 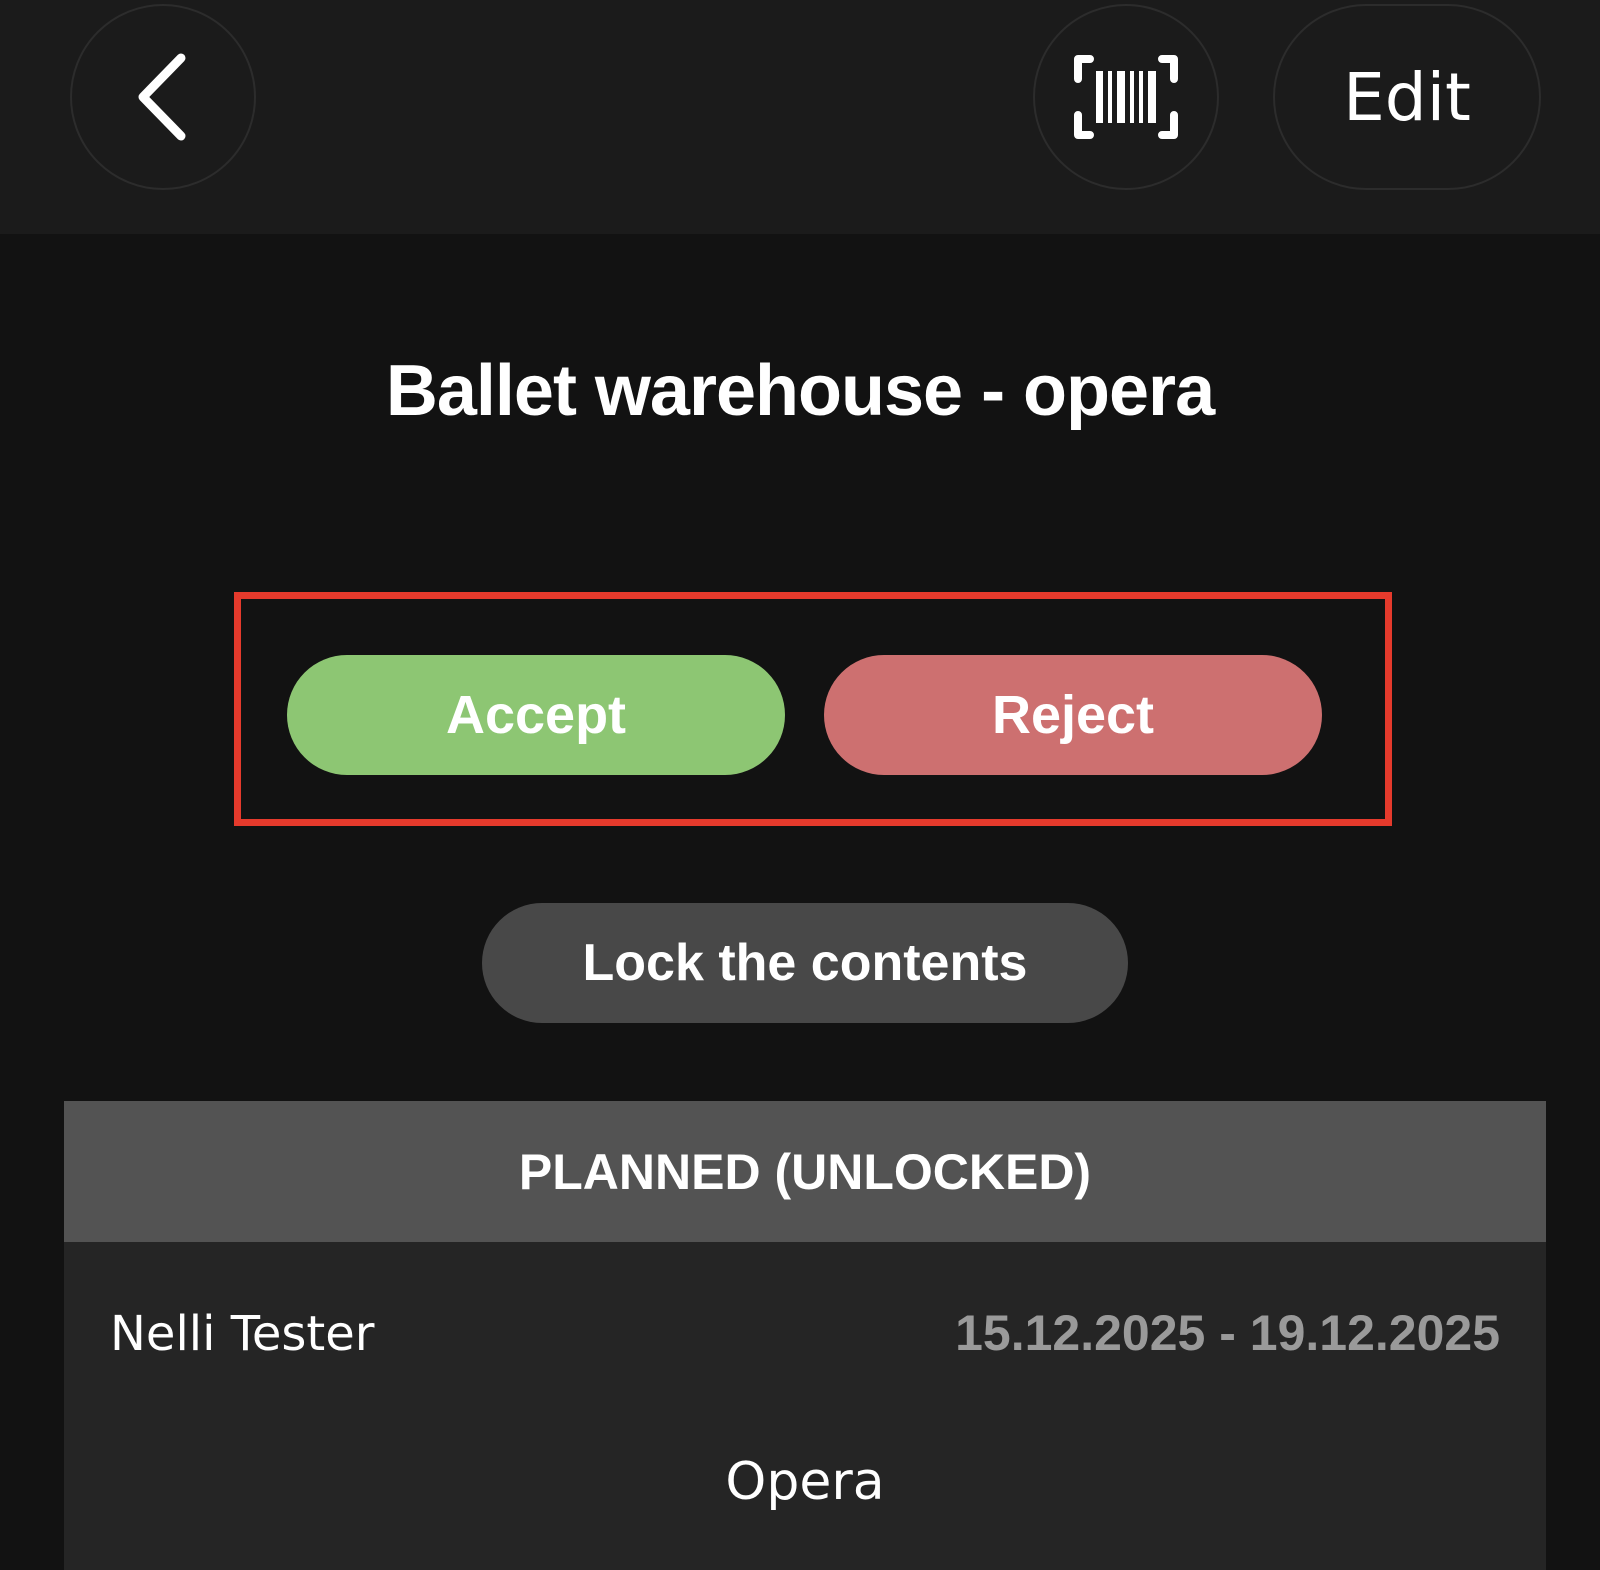 What do you see at coordinates (800, 391) in the screenshot?
I see `page-title: Ballet warehouse - opera` at bounding box center [800, 391].